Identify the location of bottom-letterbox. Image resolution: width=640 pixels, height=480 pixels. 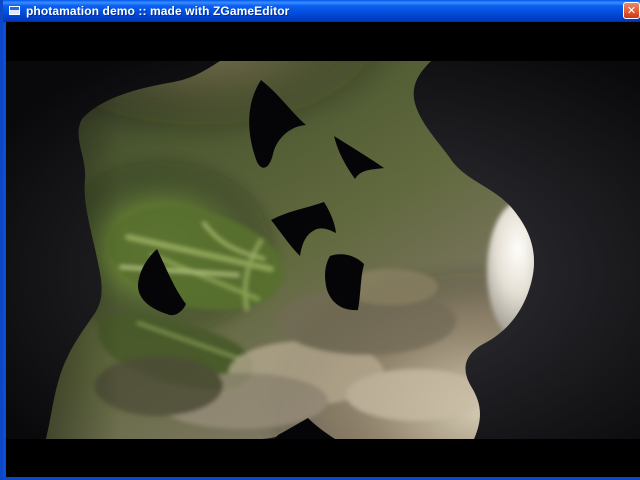
(323, 458).